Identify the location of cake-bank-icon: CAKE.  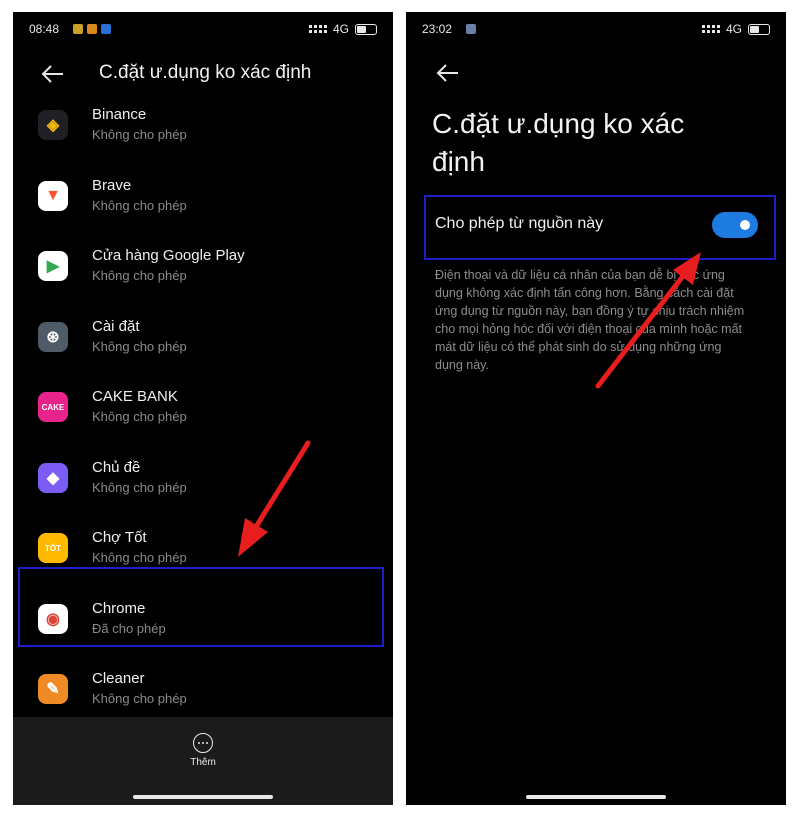
(53, 407).